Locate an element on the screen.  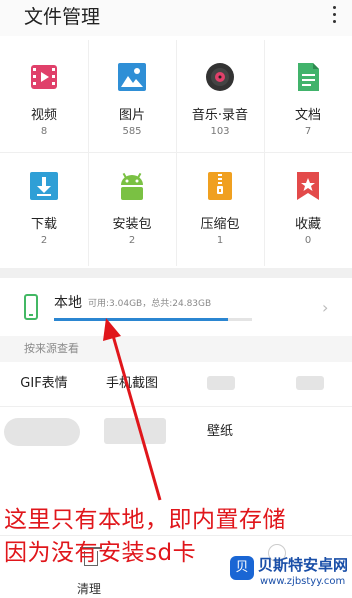
annotation-text: 这里只有本地，即内置存储 is located at coordinates (145, 520).